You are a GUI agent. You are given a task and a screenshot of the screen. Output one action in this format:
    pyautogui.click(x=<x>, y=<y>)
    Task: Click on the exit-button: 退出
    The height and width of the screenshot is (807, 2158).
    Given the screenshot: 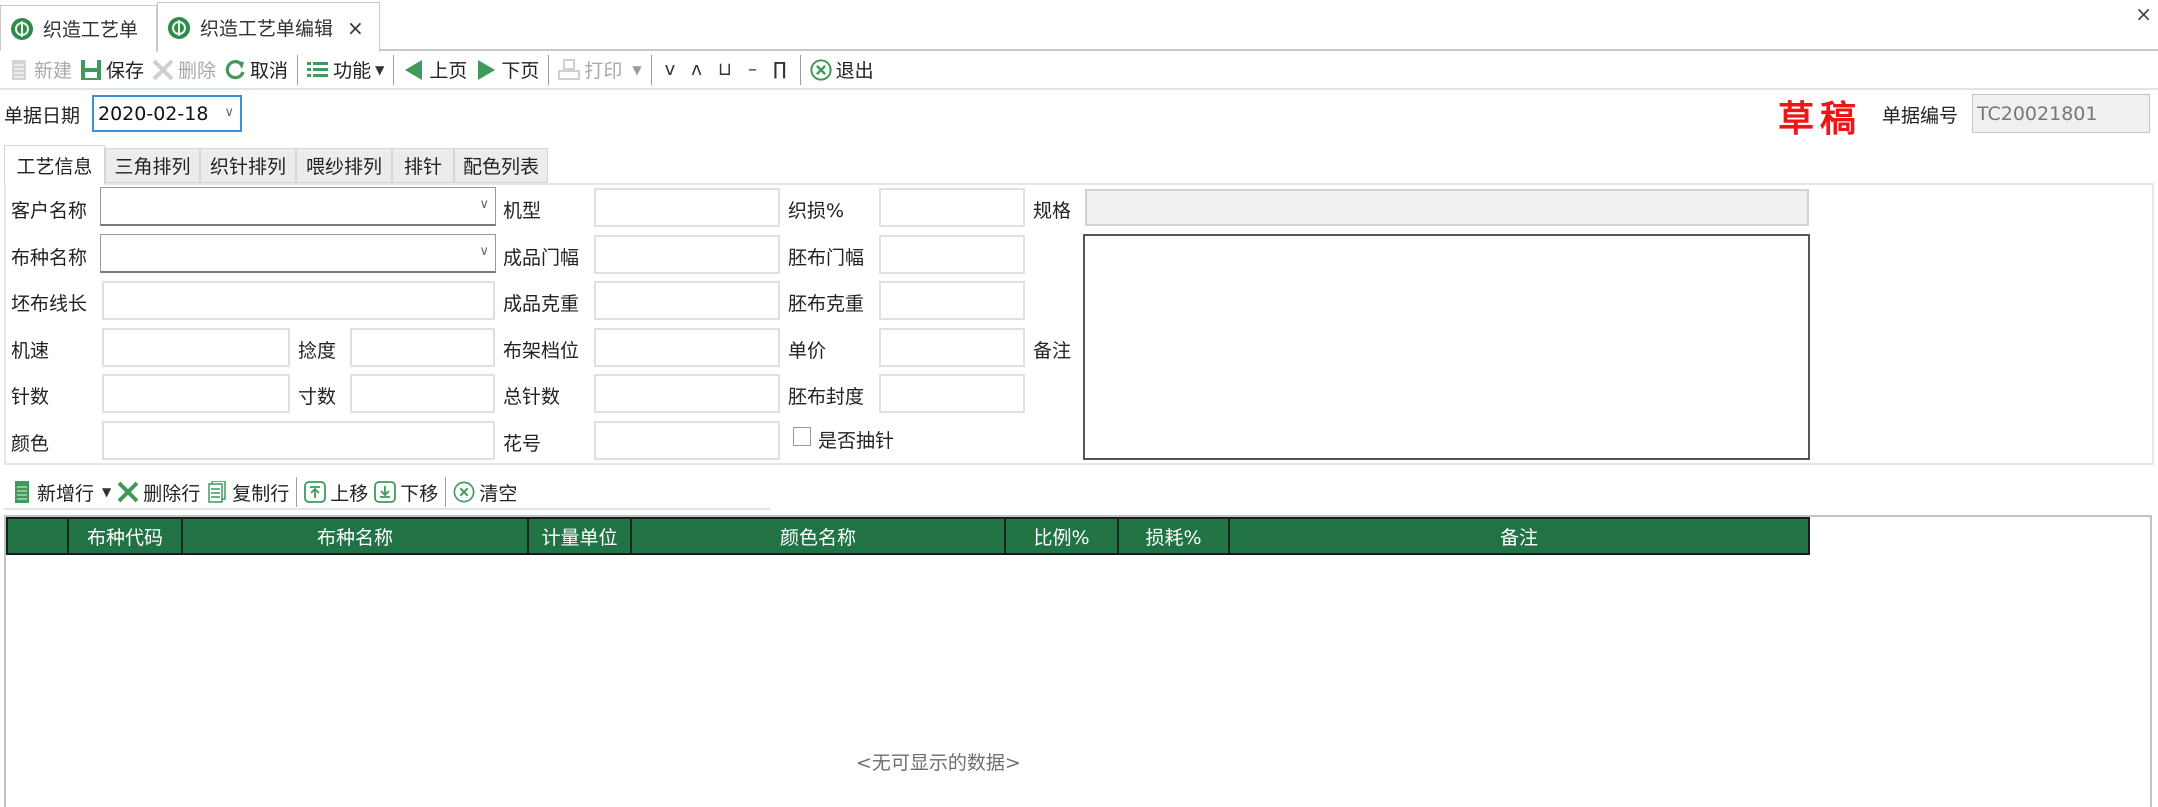 What is the action you would take?
    pyautogui.click(x=842, y=70)
    